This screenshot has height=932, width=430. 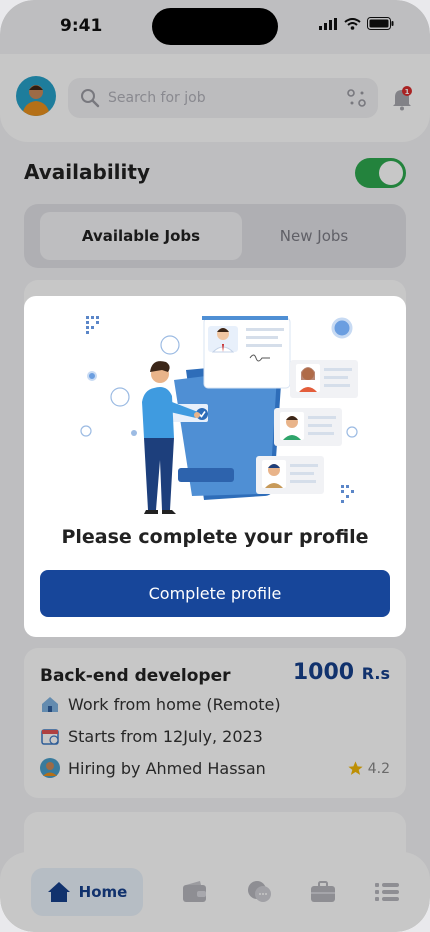 I want to click on complete-profile-button: Complete profile, so click(x=215, y=593).